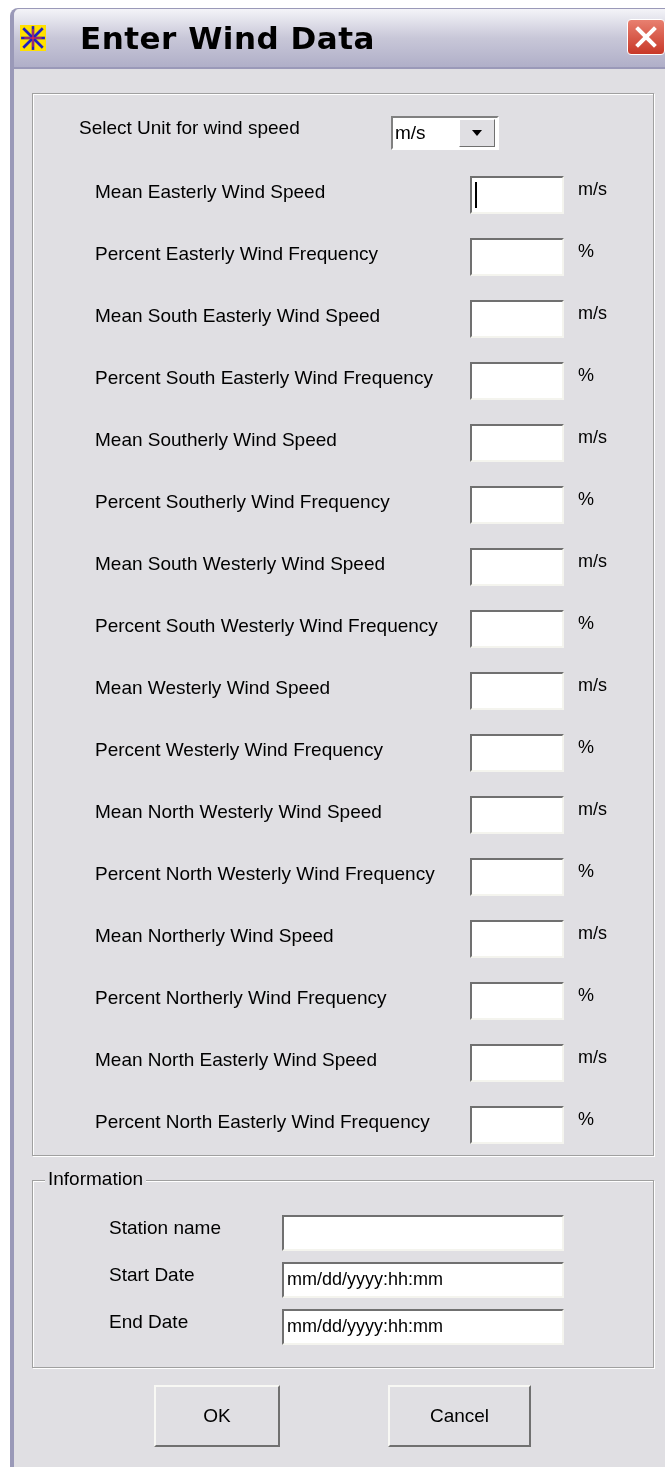  I want to click on field-label: Percent South Westerly Wind Frequency, so click(267, 626).